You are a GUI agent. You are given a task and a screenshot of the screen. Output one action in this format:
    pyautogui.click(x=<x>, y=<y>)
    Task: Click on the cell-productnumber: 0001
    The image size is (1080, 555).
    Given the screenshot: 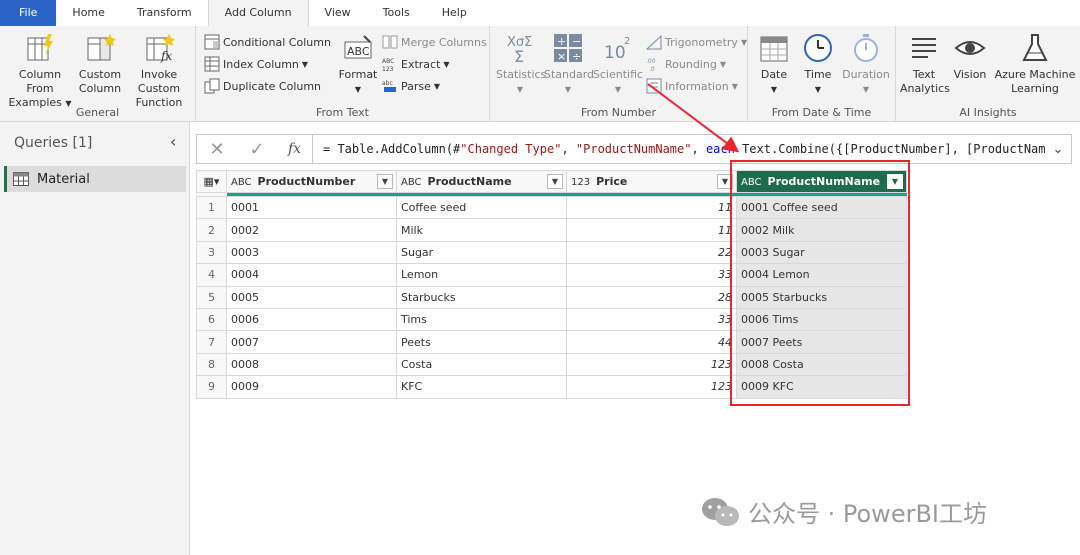 What is the action you would take?
    pyautogui.click(x=311, y=207)
    